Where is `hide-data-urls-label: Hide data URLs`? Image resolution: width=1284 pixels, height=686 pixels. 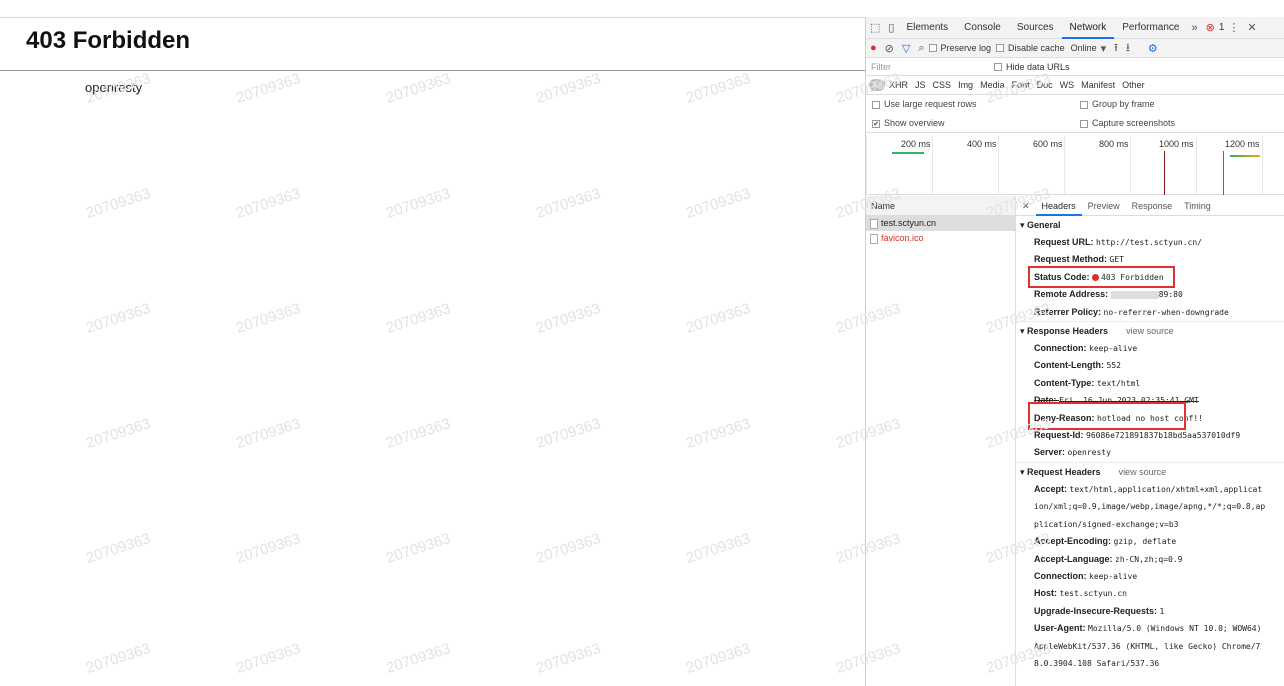 hide-data-urls-label: Hide data URLs is located at coordinates (1038, 66).